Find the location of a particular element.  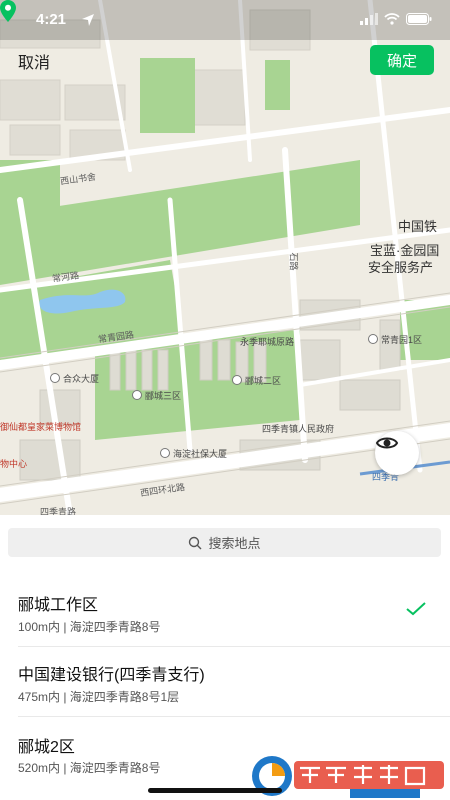

search-input: 搜索地点 is located at coordinates (224, 542).